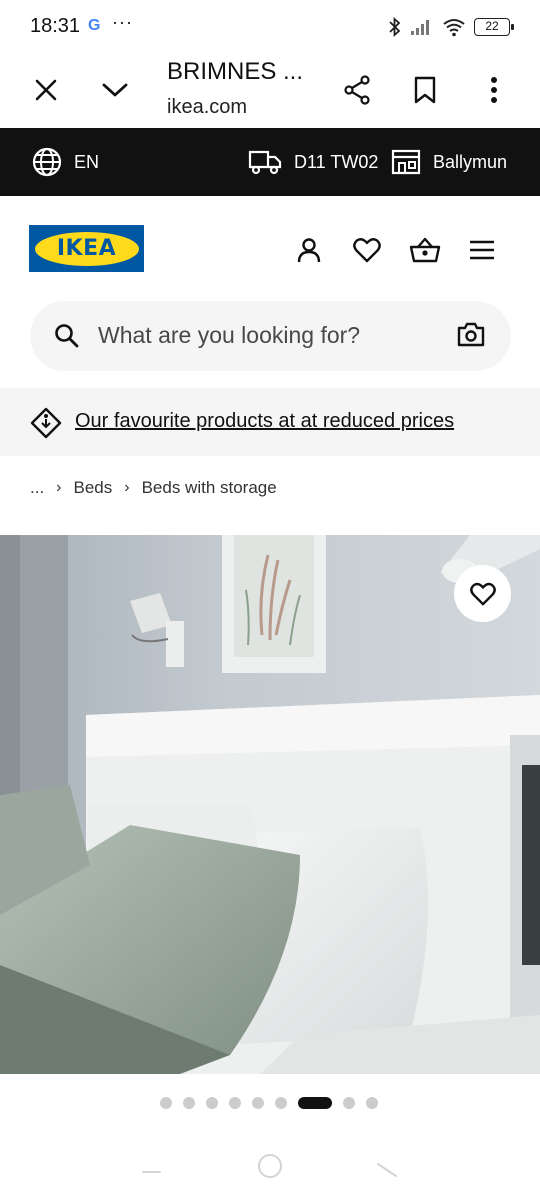  I want to click on search-bar: What are you looking for?, so click(270, 336).